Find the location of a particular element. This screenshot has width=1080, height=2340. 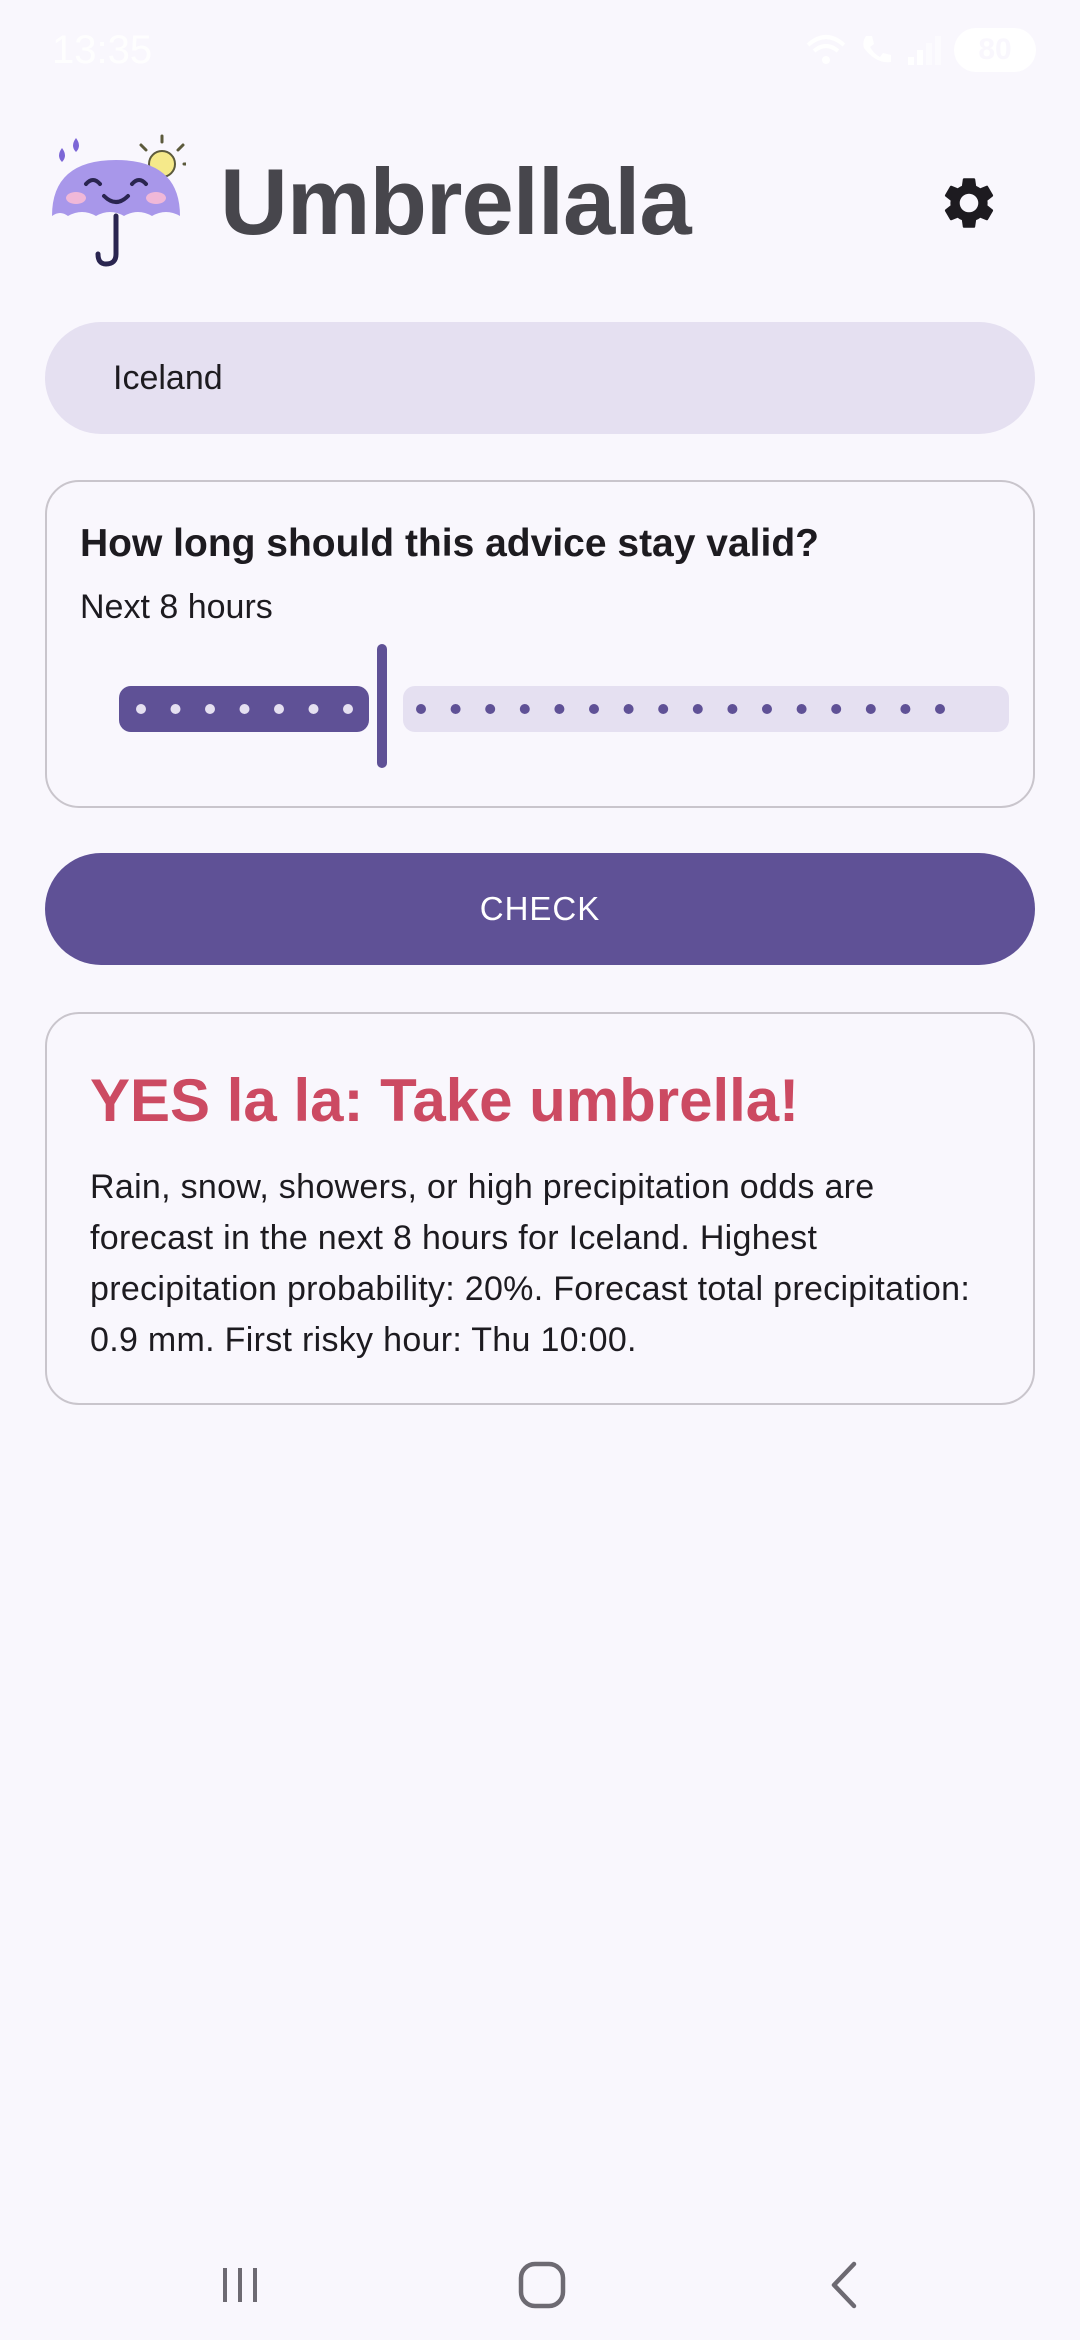

duration-value-label: Next 8 hours is located at coordinates (176, 607).